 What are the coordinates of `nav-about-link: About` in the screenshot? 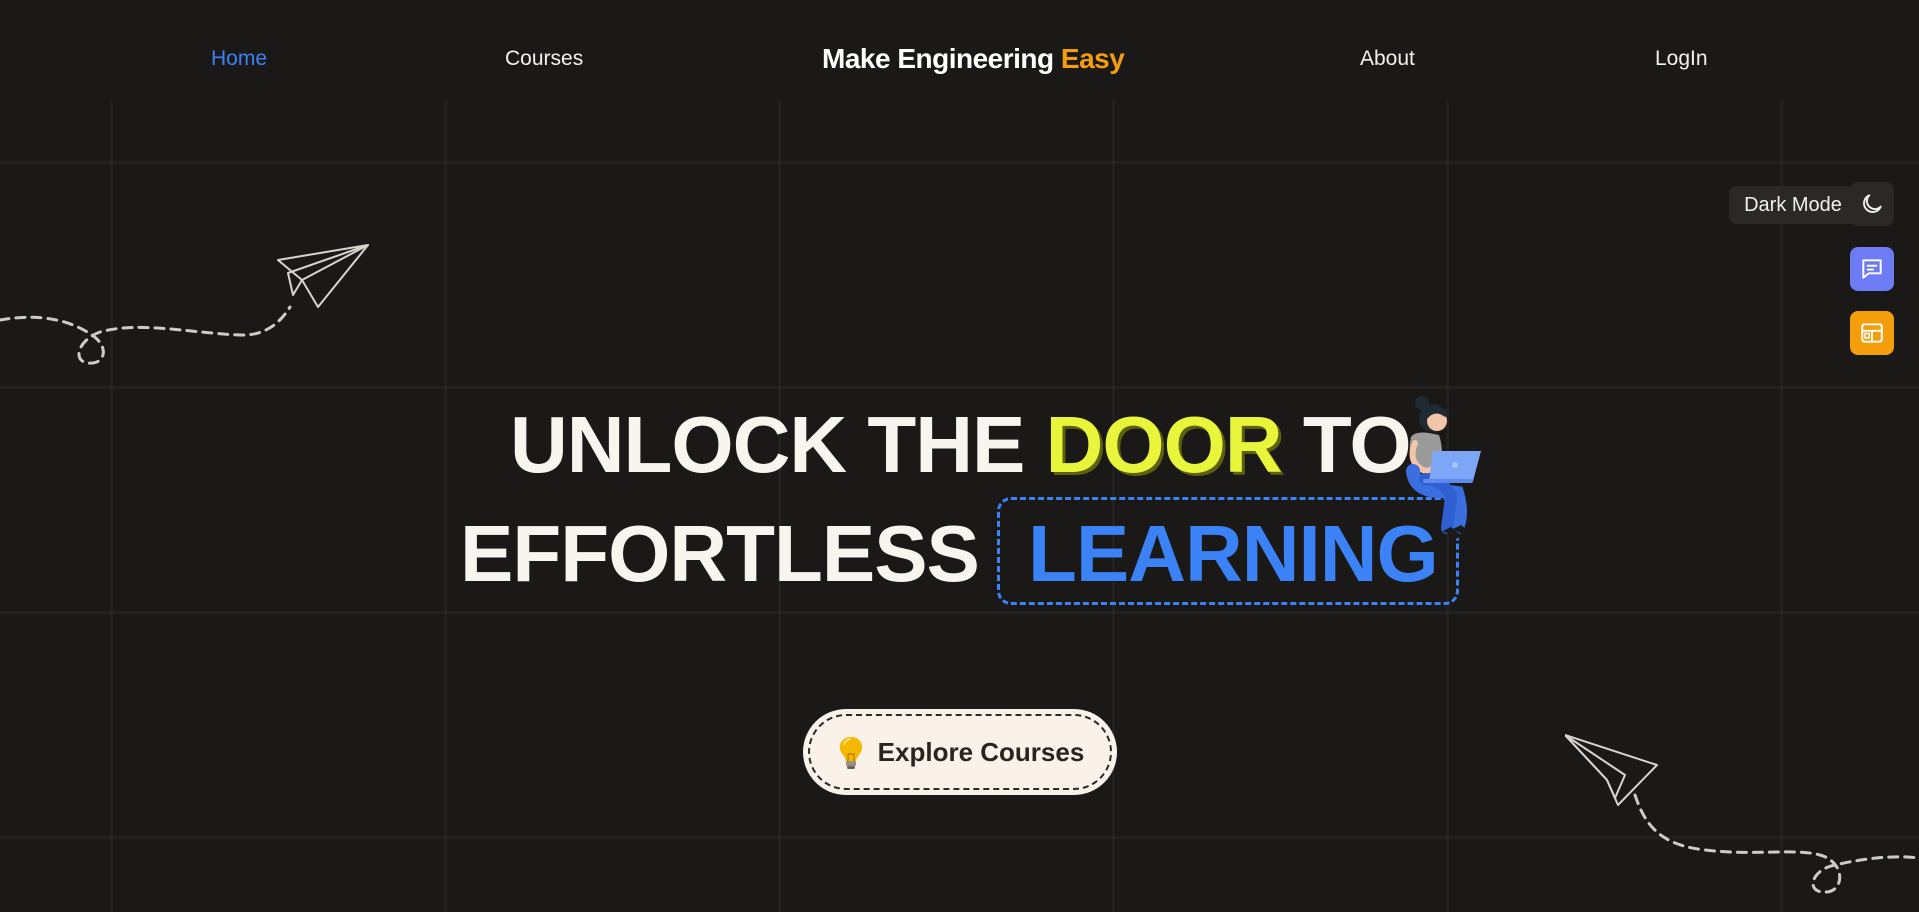 It's located at (1387, 59).